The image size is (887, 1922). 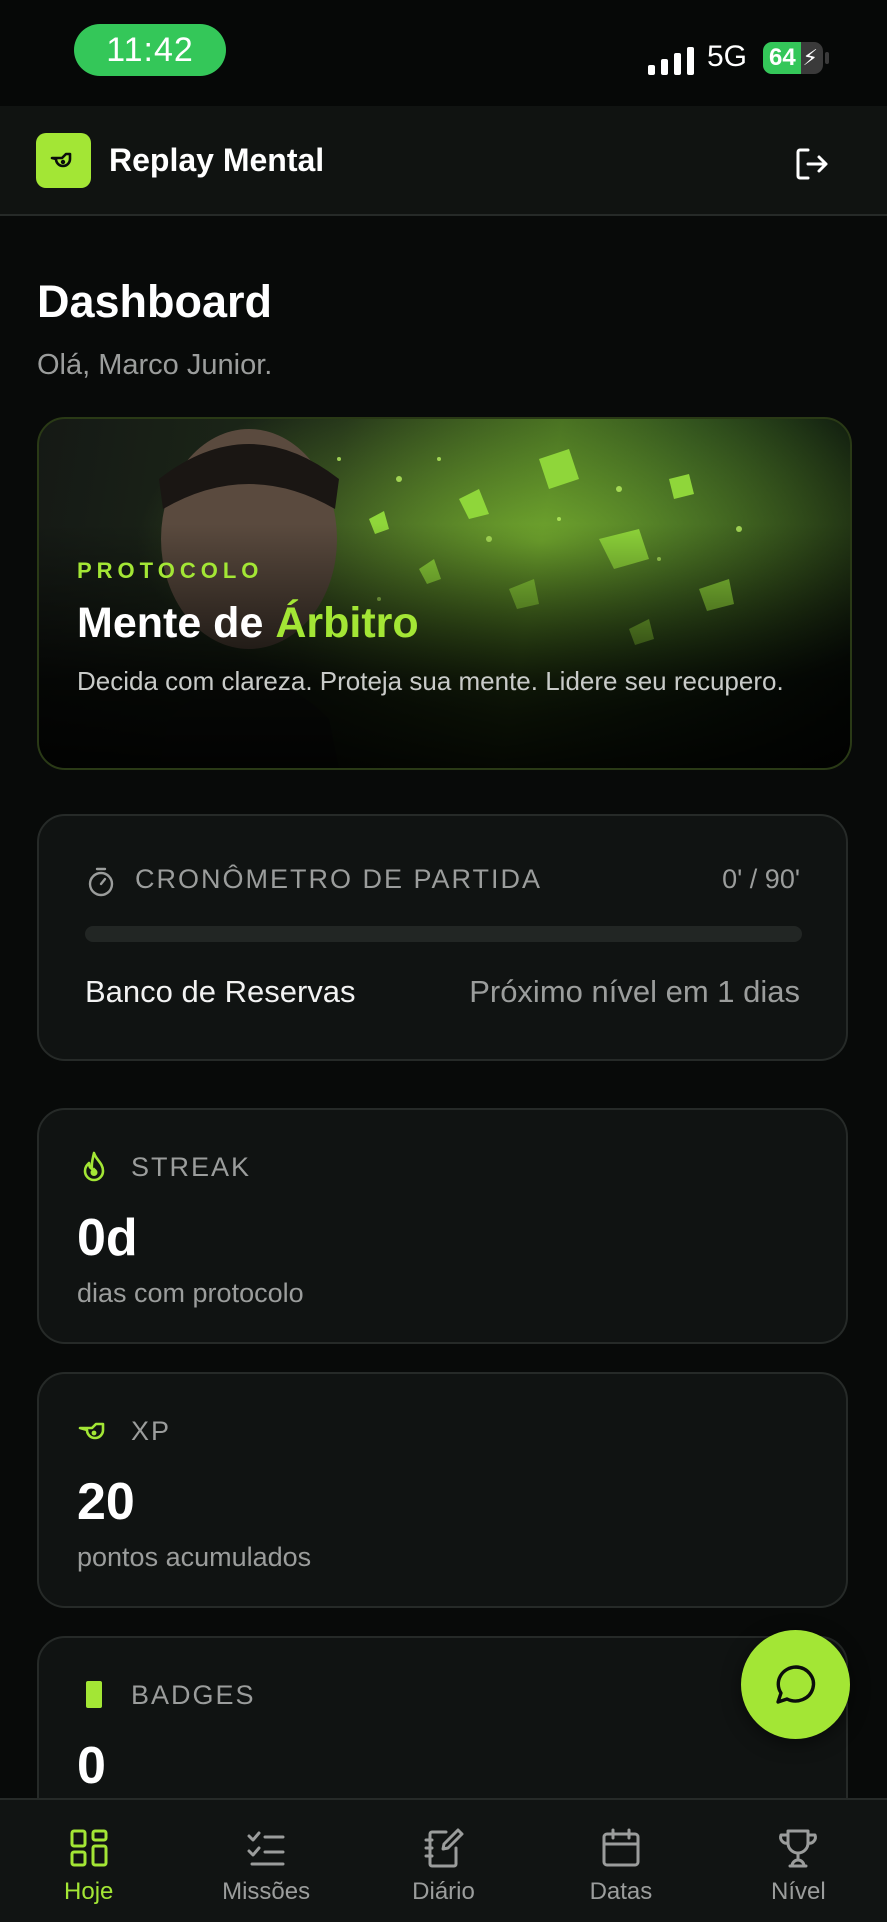 What do you see at coordinates (89, 1891) in the screenshot?
I see `nav-label-hoje: Hoje` at bounding box center [89, 1891].